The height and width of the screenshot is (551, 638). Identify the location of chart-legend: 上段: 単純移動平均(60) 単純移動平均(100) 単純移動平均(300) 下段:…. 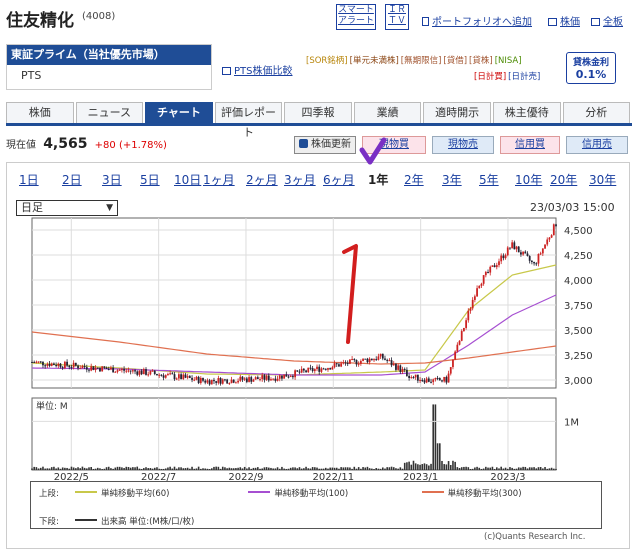
(316, 505).